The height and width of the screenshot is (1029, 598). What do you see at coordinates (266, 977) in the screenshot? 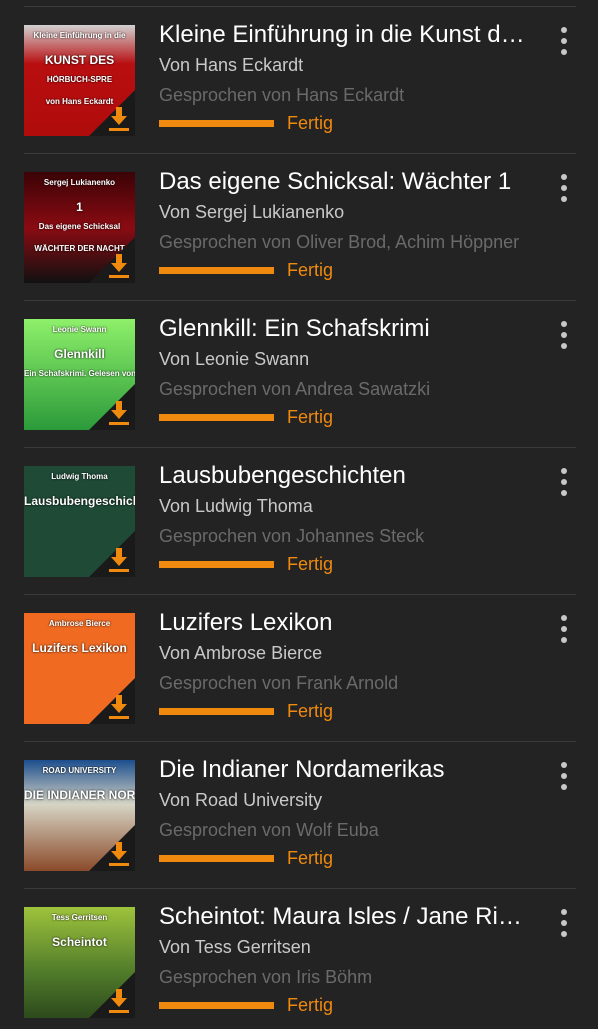
I see `book-narrator: Gesprochen von Iris Böhm` at bounding box center [266, 977].